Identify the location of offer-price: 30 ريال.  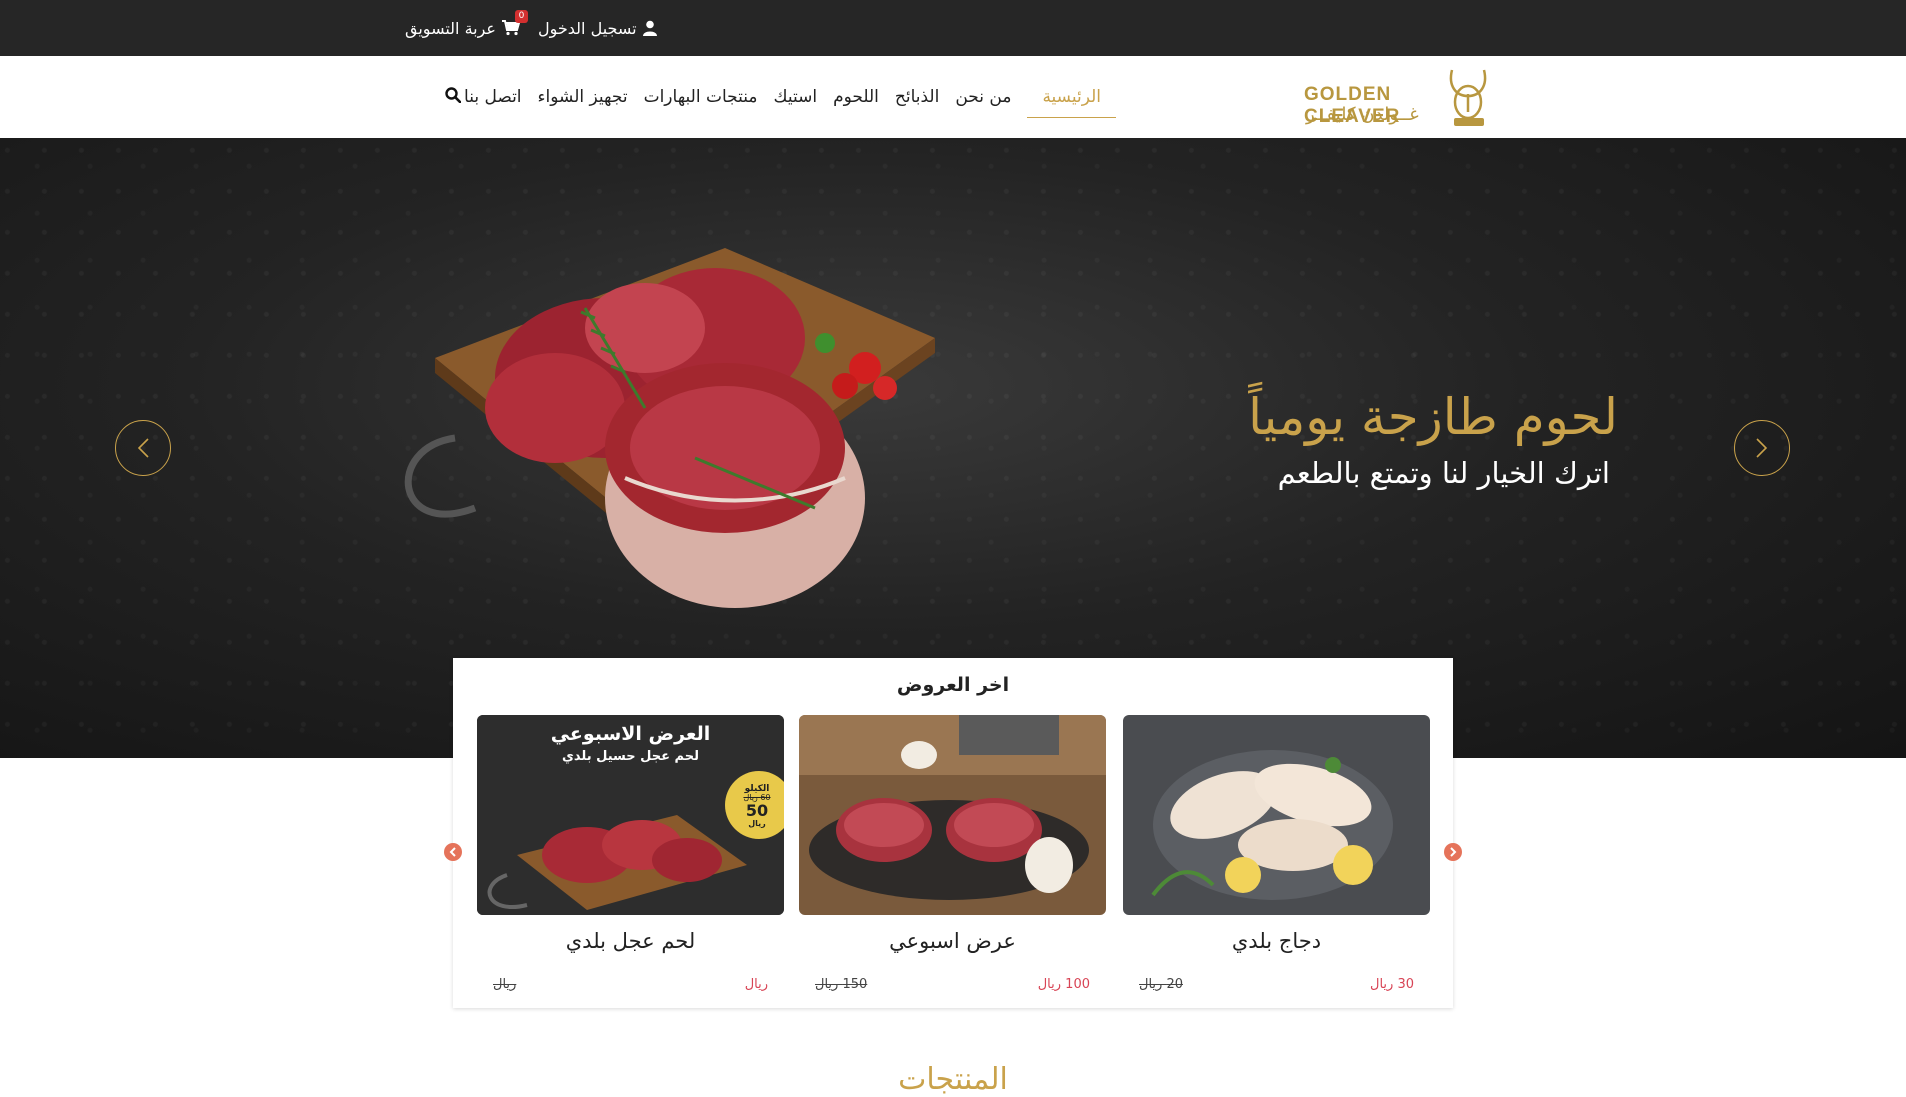
(1392, 984).